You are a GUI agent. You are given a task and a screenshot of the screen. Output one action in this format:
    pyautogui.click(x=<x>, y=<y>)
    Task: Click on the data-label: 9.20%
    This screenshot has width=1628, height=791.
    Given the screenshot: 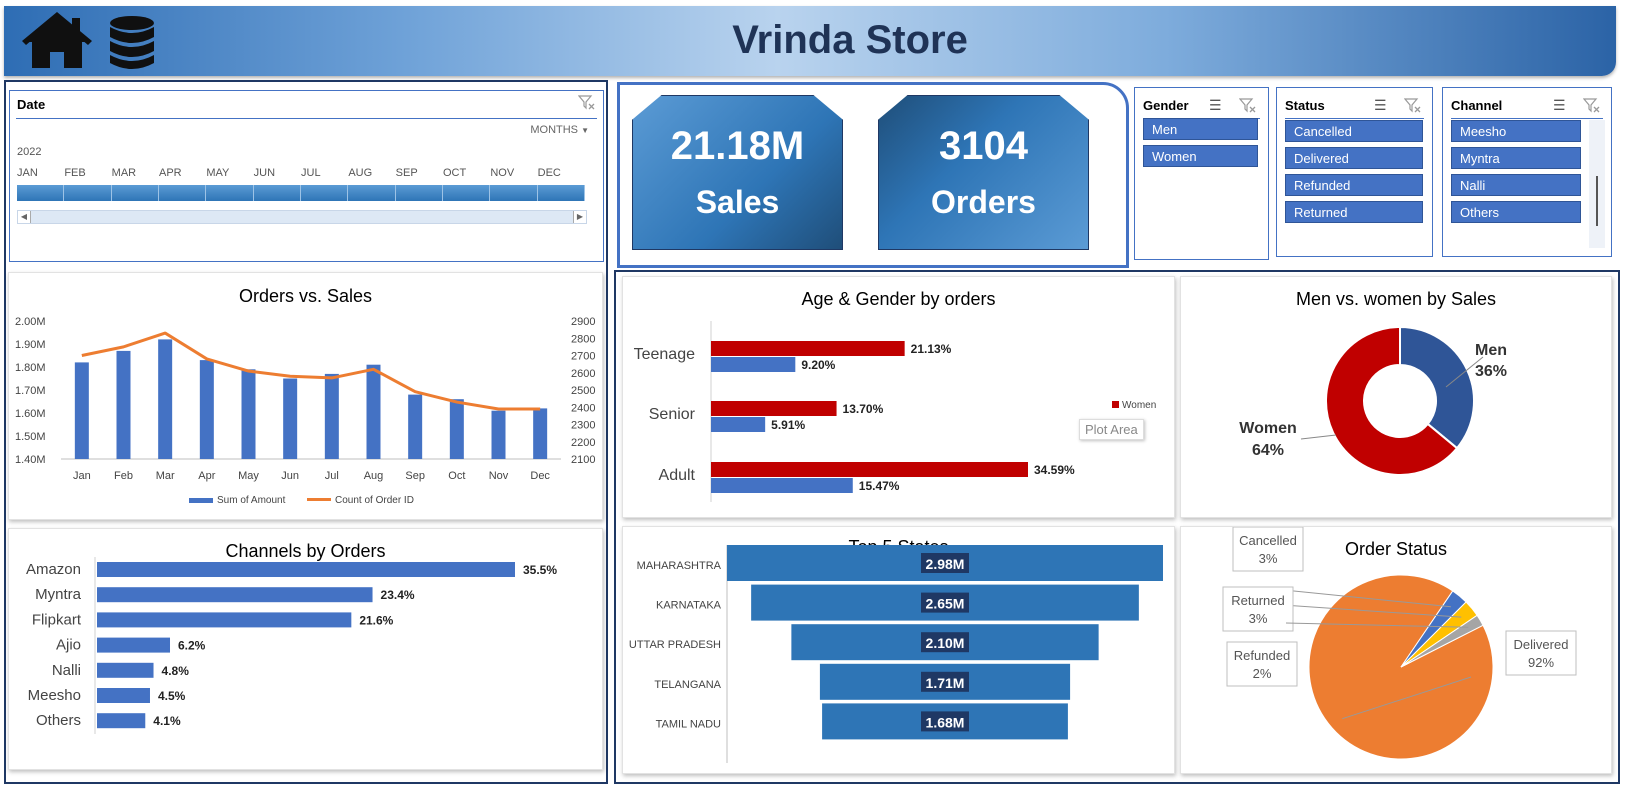 What is the action you would take?
    pyautogui.click(x=818, y=365)
    